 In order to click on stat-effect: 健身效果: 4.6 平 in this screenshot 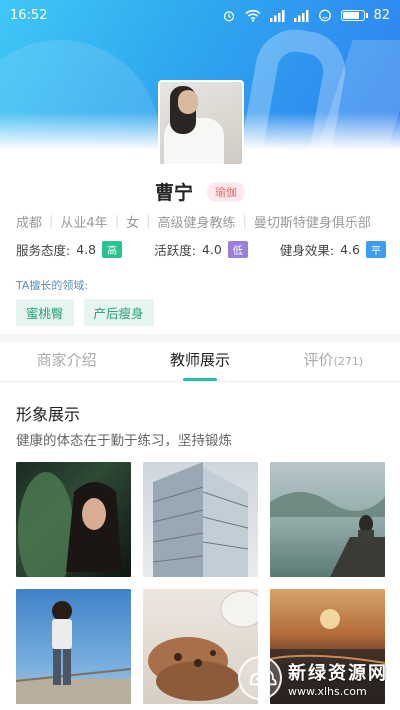, I will do `click(333, 249)`.